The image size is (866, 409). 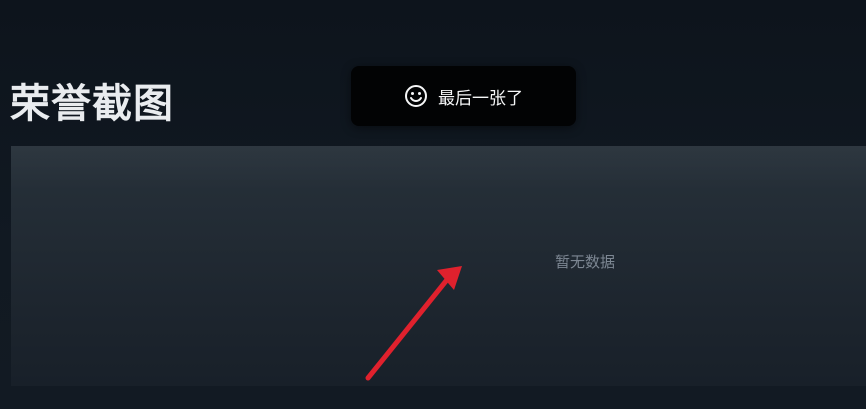 I want to click on toast-text: 最后一张了, so click(x=480, y=98).